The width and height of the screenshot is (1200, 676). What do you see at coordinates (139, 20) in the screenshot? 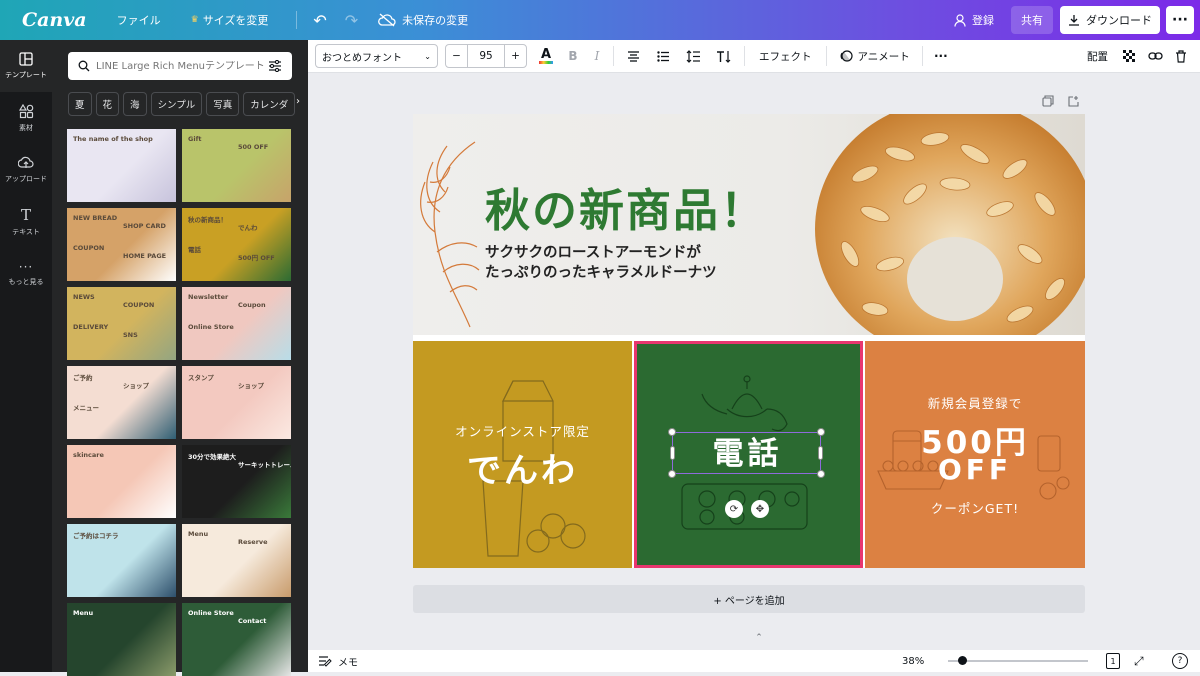
I see `file-menu: ファイル` at bounding box center [139, 20].